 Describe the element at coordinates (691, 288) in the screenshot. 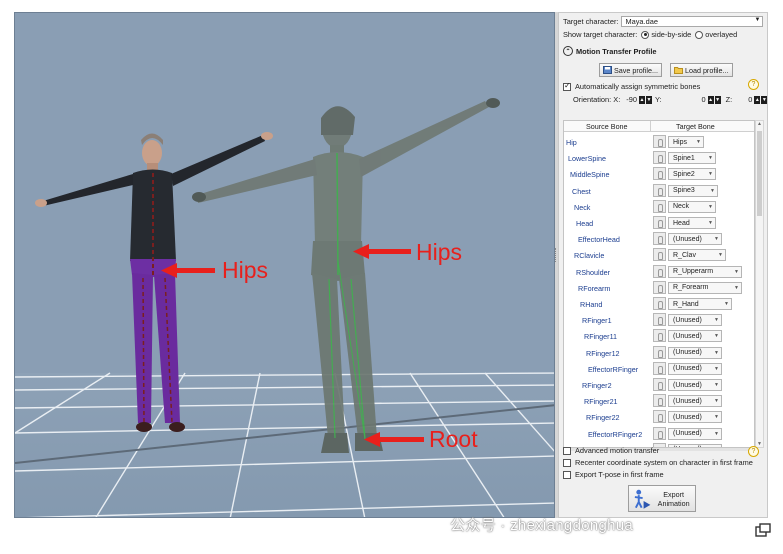

I see `target-bone-value: R_Forearm` at that location.